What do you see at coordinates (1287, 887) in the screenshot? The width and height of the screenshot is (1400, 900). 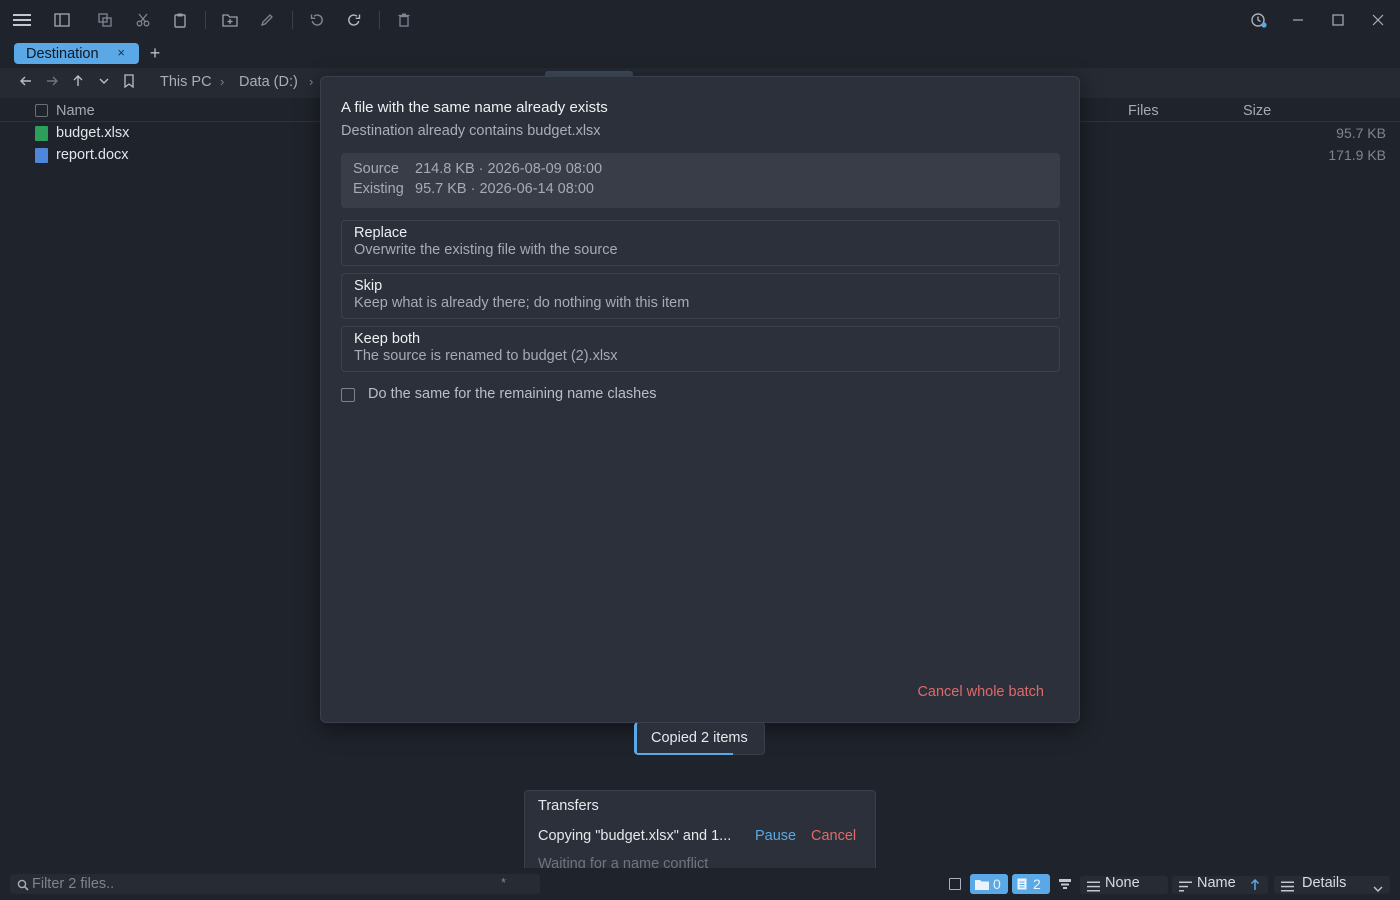 I see `details-view-icon` at bounding box center [1287, 887].